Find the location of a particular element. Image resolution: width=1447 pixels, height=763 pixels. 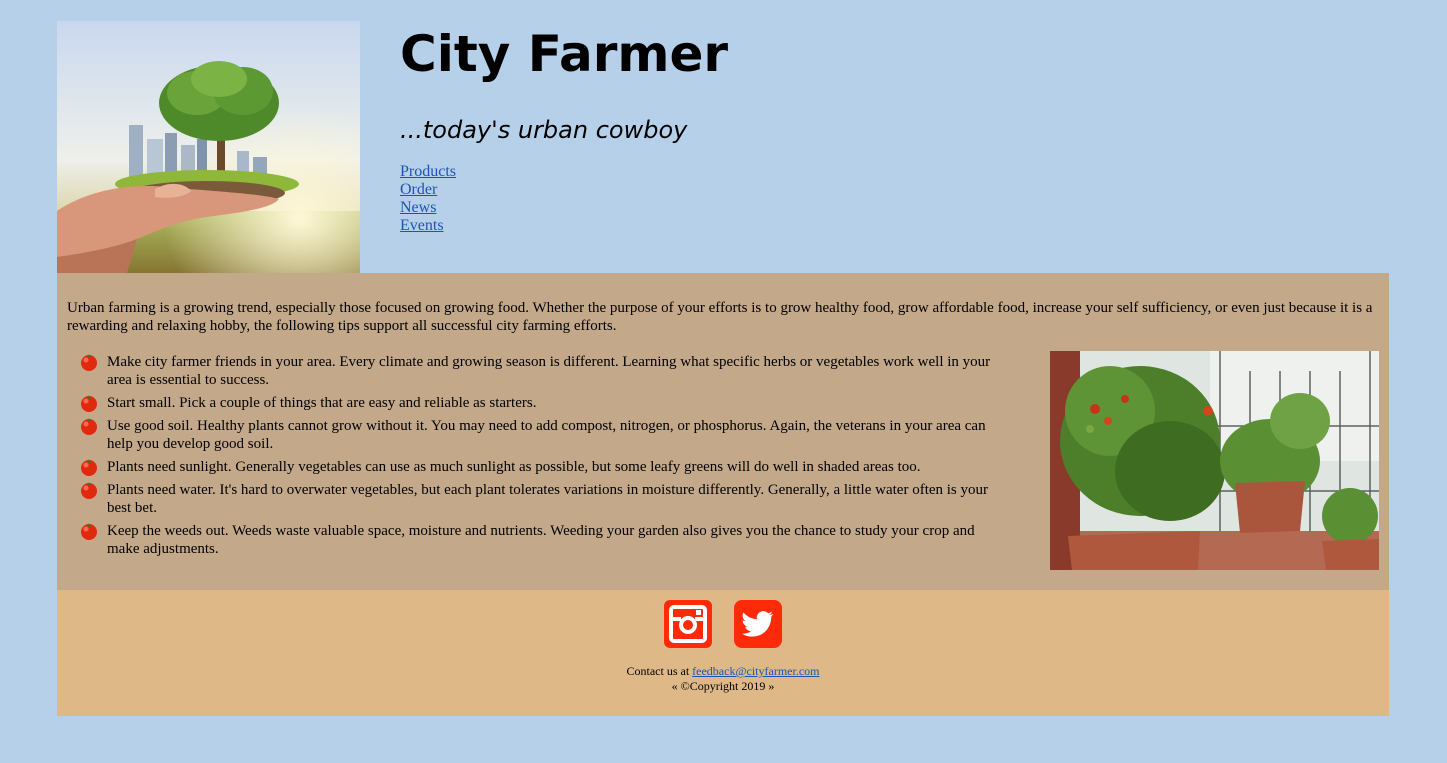

nav-news-link: News is located at coordinates (428, 208).